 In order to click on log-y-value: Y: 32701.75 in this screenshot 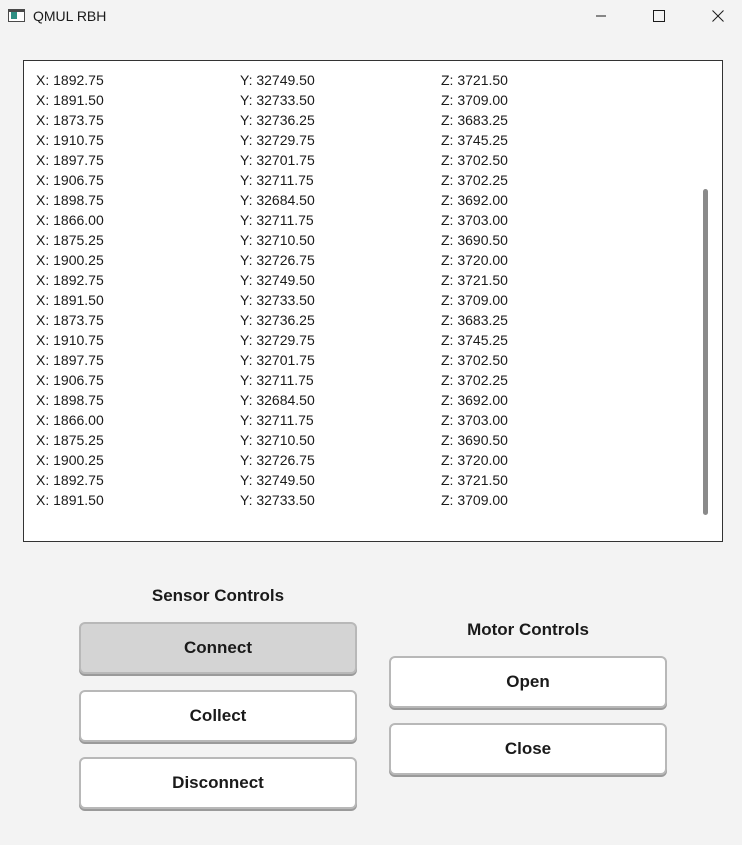, I will do `click(277, 360)`.